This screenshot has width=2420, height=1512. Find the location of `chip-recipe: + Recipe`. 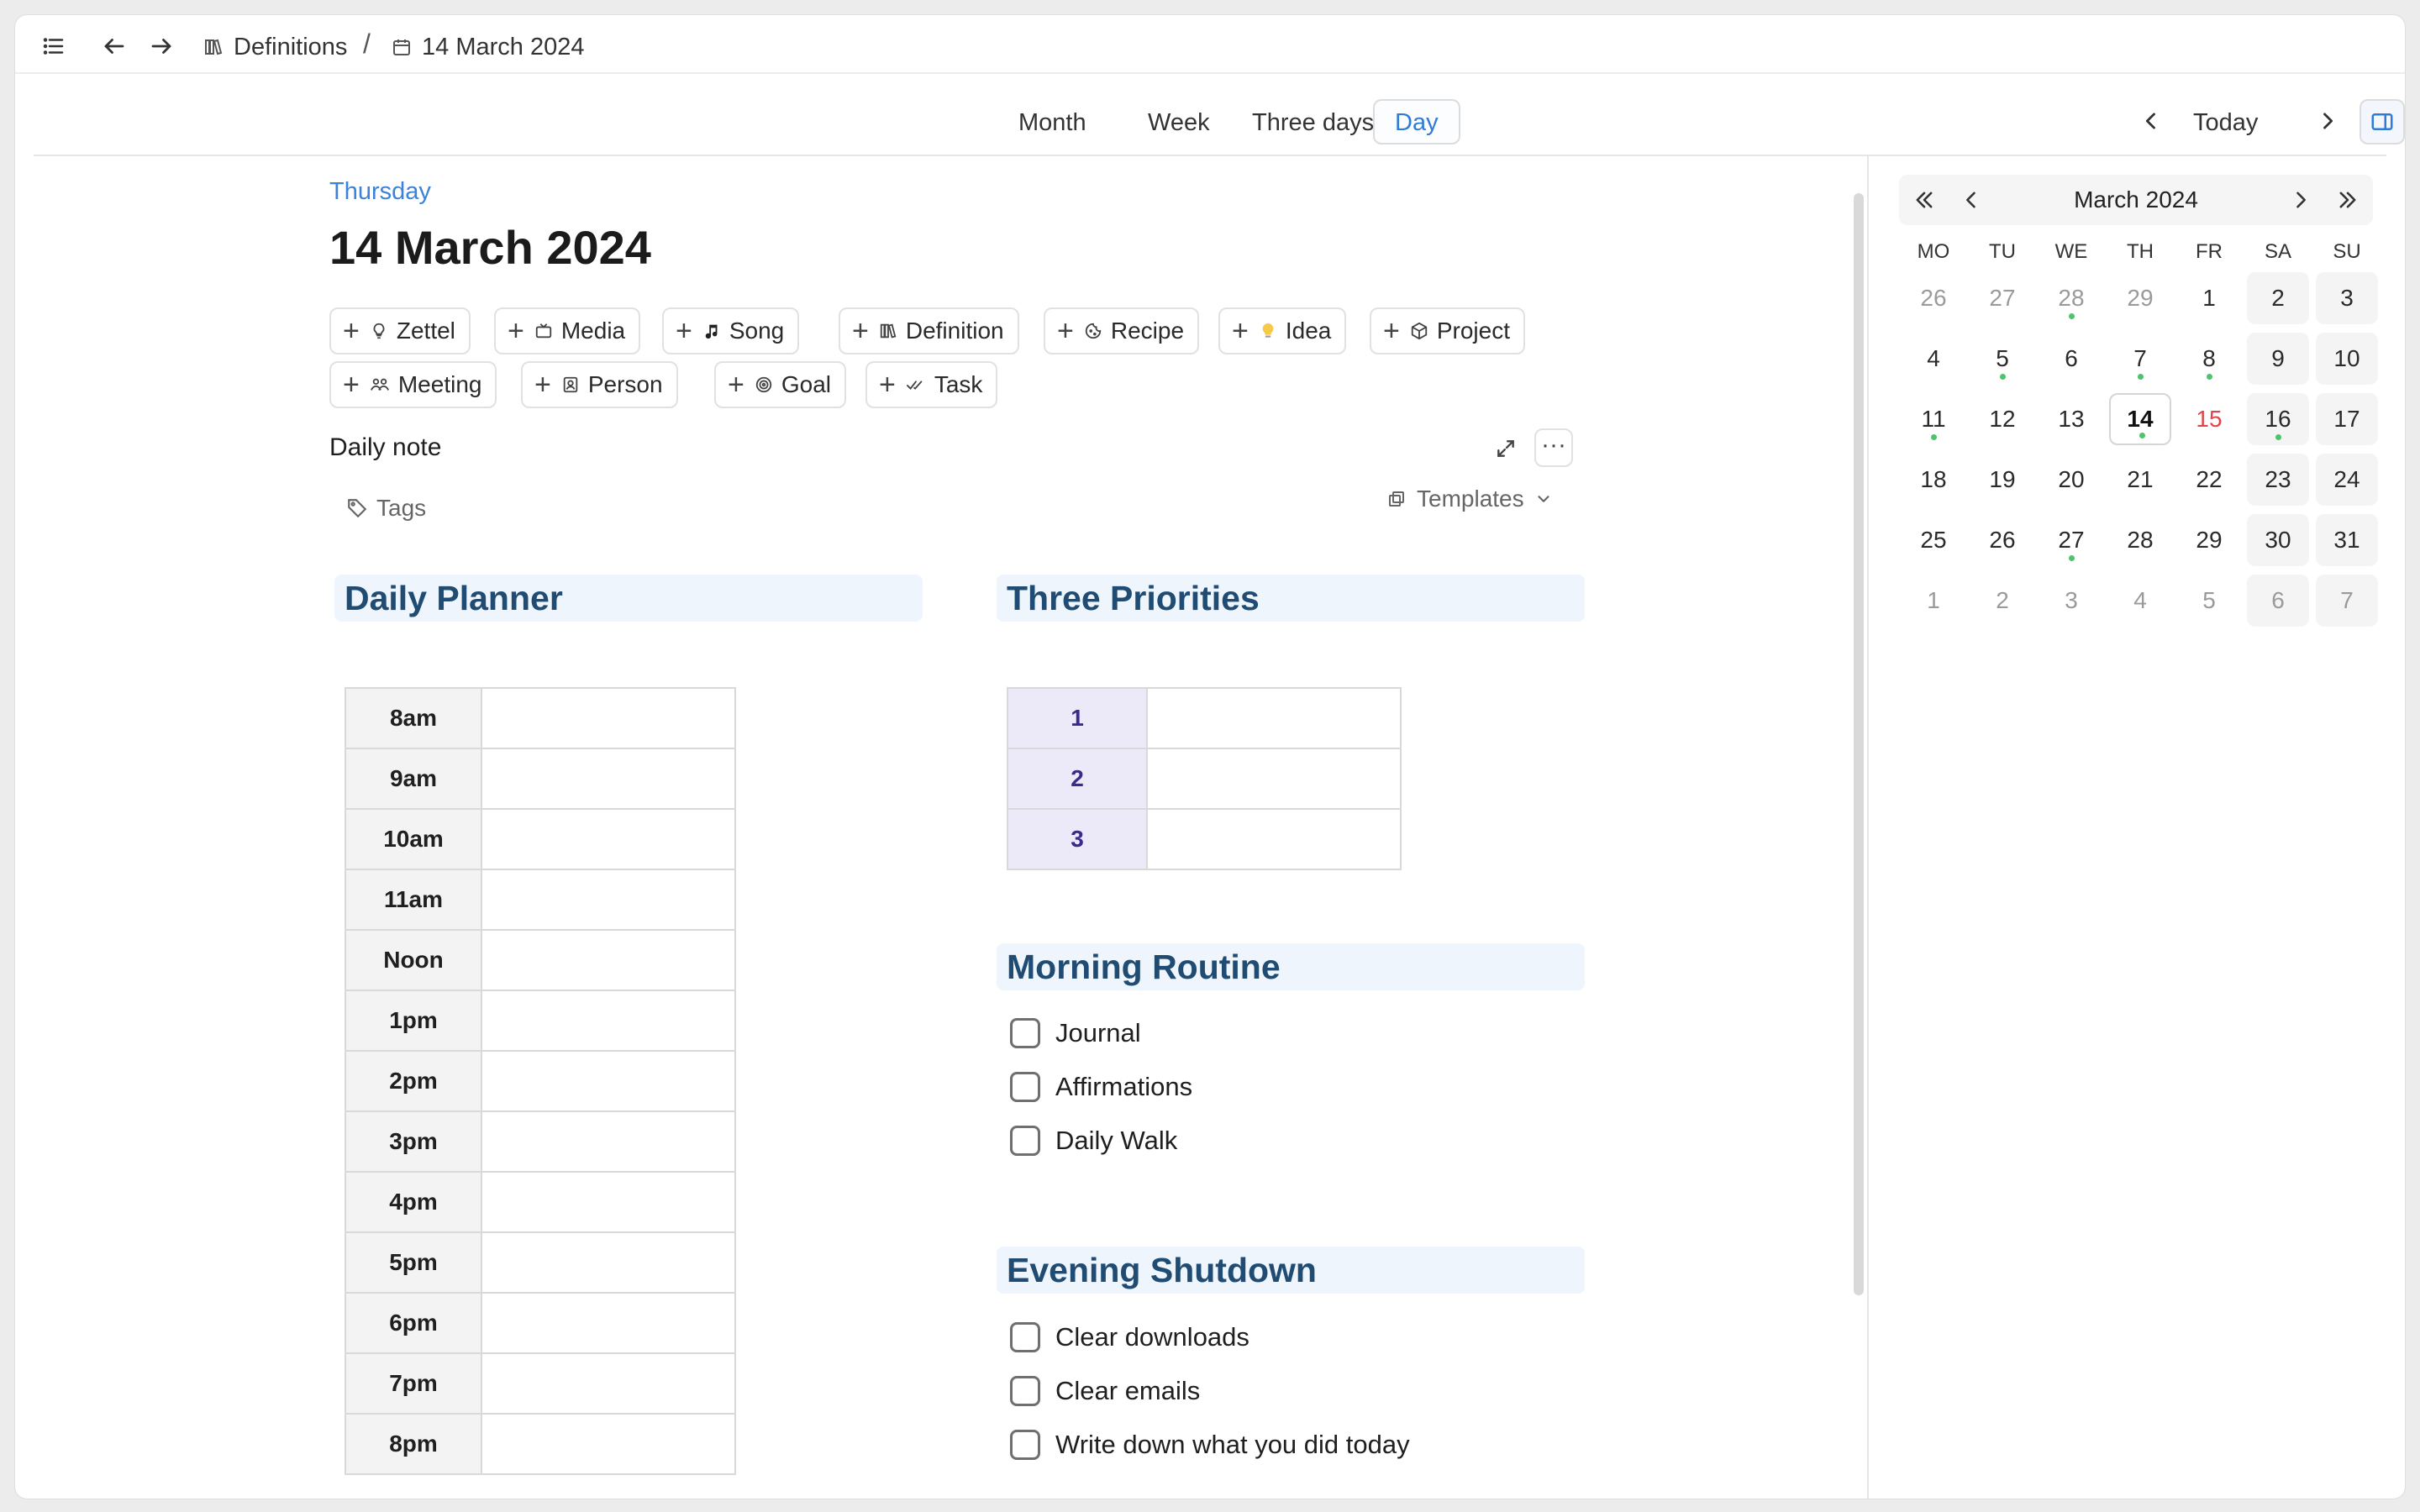

chip-recipe: + Recipe is located at coordinates (1122, 330).